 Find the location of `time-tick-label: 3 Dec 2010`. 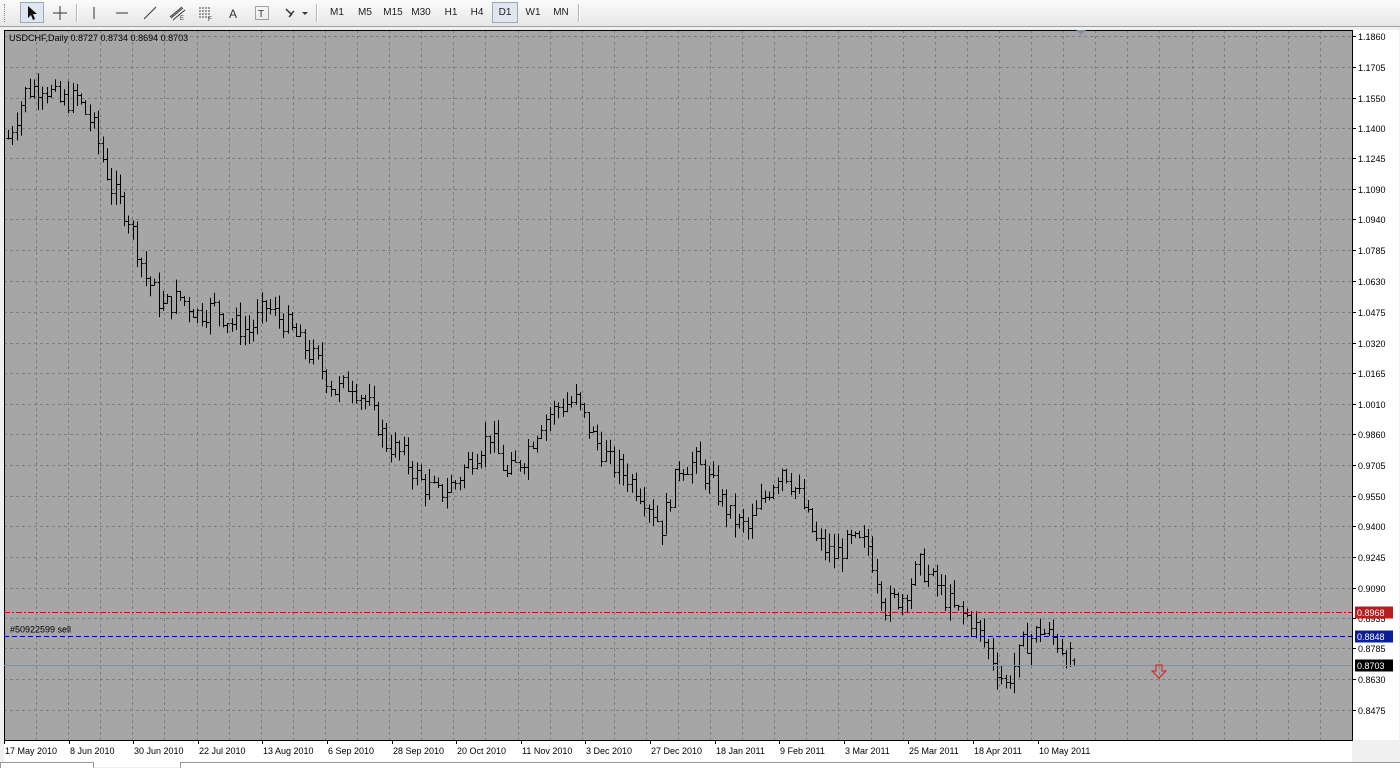

time-tick-label: 3 Dec 2010 is located at coordinates (609, 751).